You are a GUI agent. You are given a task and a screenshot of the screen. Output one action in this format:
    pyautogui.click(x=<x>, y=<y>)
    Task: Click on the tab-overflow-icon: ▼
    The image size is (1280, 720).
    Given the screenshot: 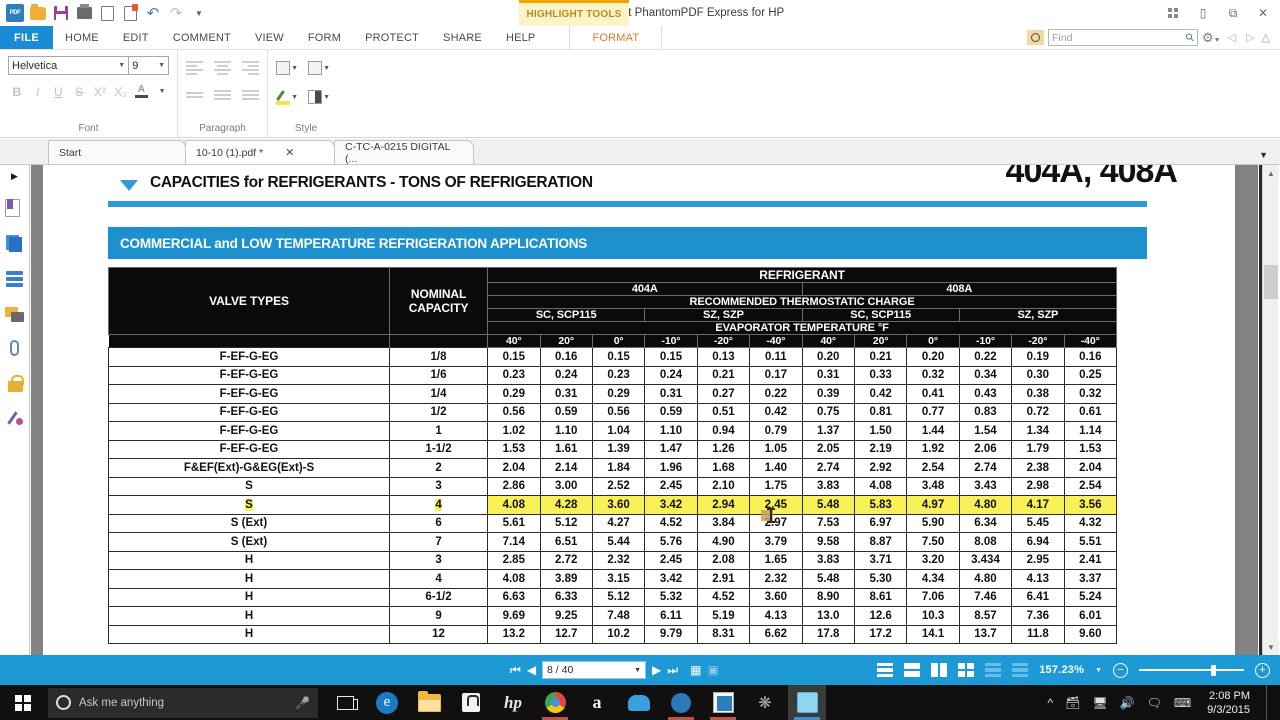 What is the action you would take?
    pyautogui.click(x=1263, y=155)
    